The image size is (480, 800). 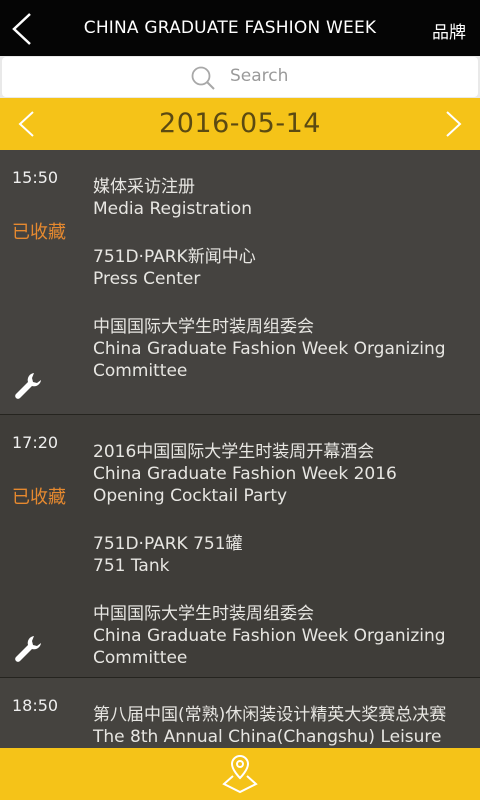 I want to click on event-time: 15:50, so click(x=35, y=177).